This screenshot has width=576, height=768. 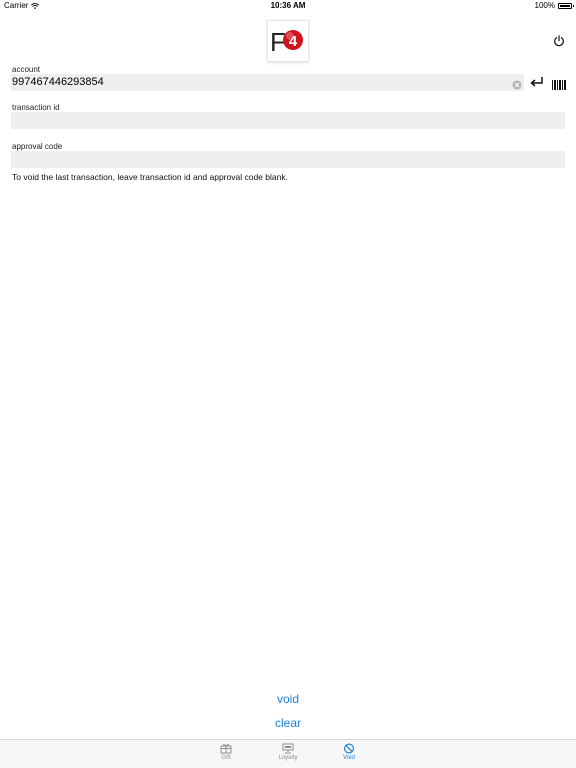 What do you see at coordinates (288, 748) in the screenshot?
I see `loyalty-terminal-icon` at bounding box center [288, 748].